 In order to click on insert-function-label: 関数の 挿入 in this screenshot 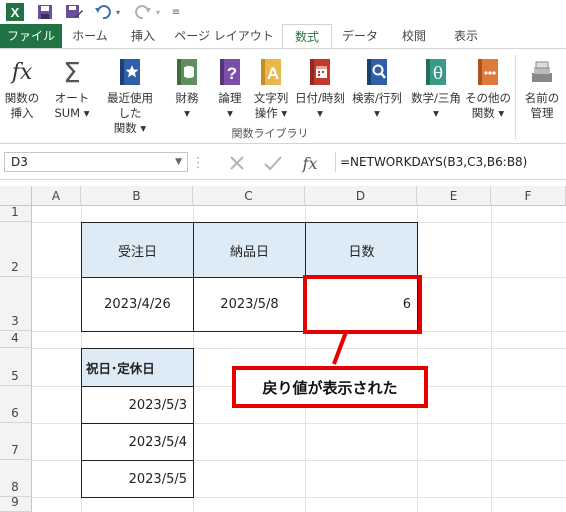, I will do `click(22, 105)`.